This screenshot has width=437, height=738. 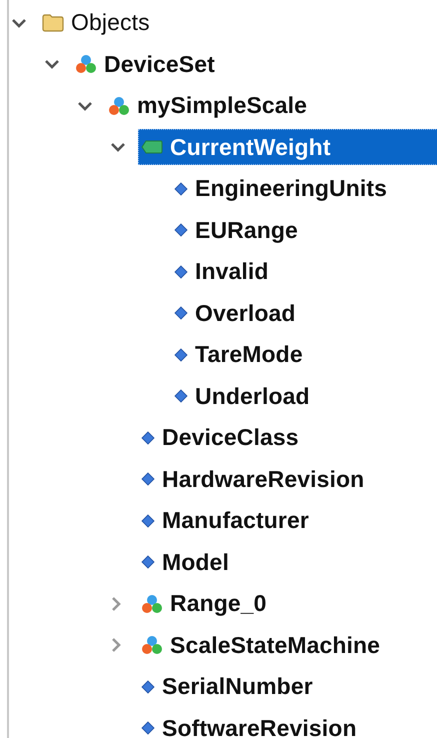 I want to click on tree-item: Objects, so click(x=97, y=22).